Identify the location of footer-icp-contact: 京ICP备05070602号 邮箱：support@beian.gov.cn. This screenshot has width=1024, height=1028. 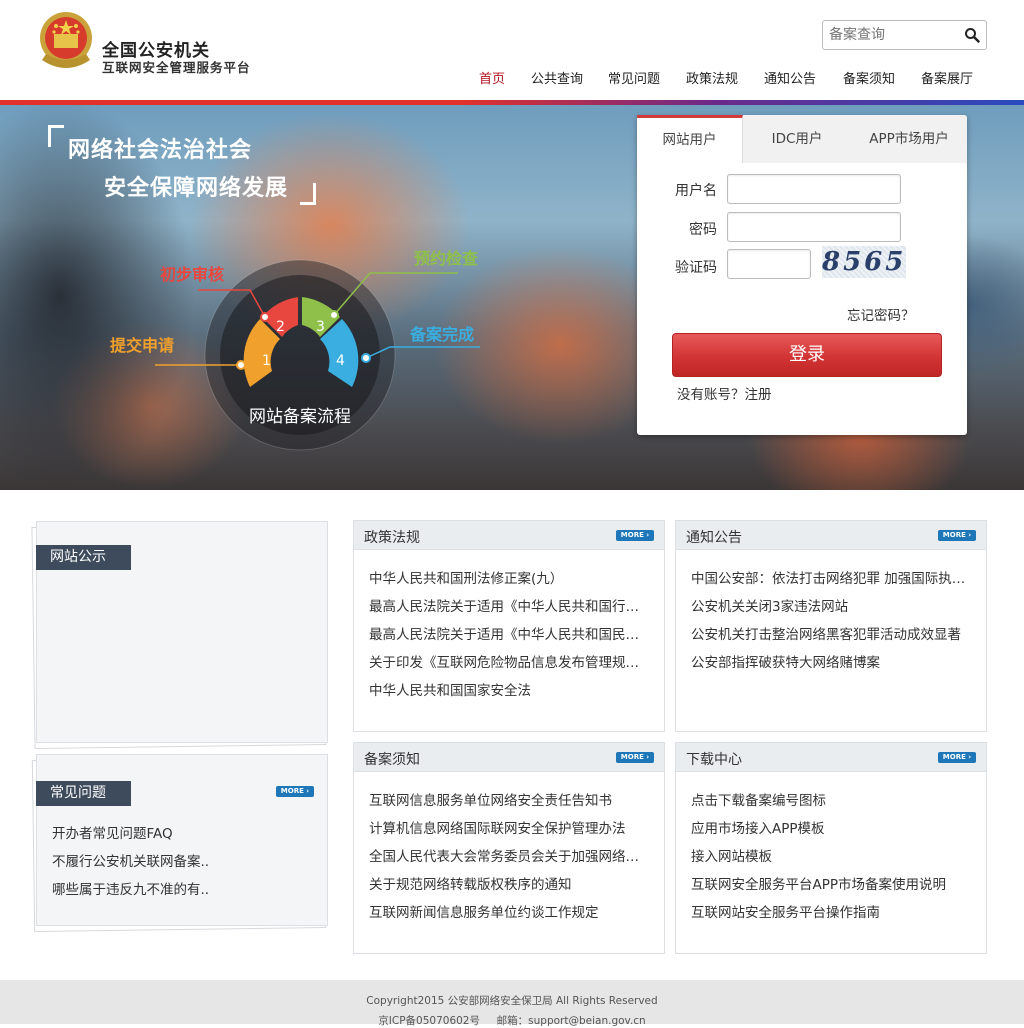
(512, 1021).